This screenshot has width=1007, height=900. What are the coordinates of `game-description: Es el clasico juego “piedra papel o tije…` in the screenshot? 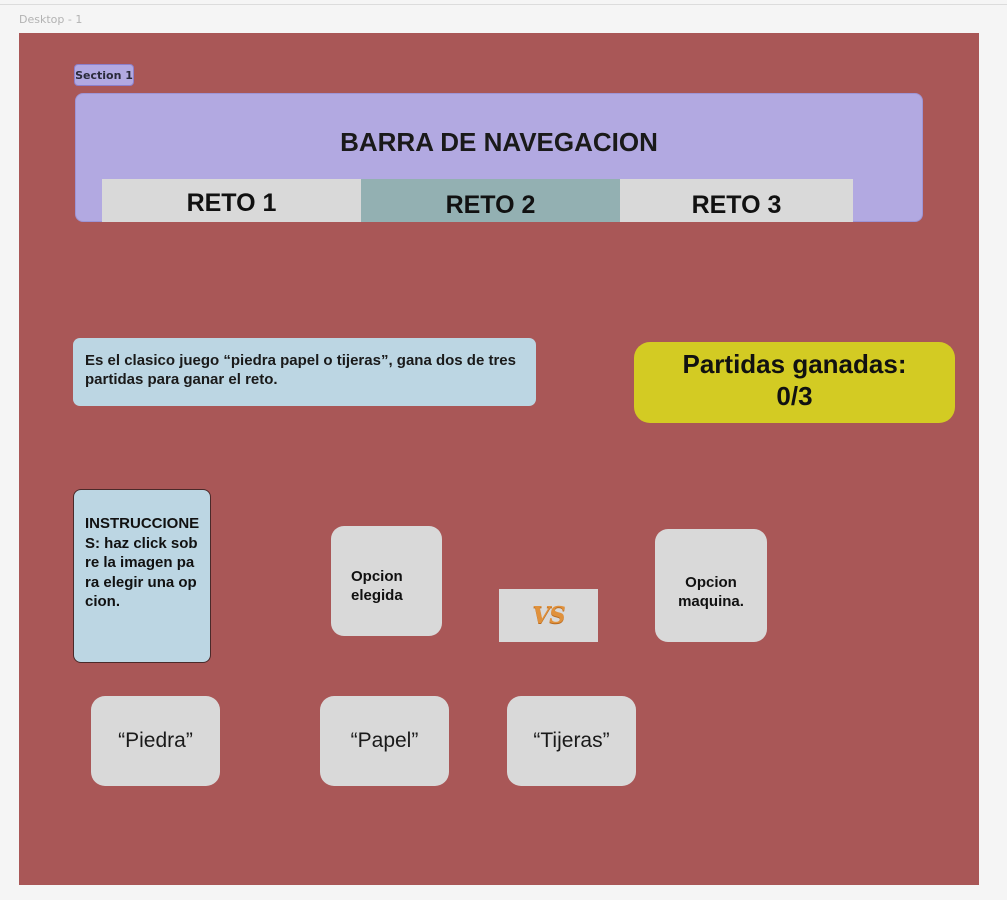 It's located at (304, 372).